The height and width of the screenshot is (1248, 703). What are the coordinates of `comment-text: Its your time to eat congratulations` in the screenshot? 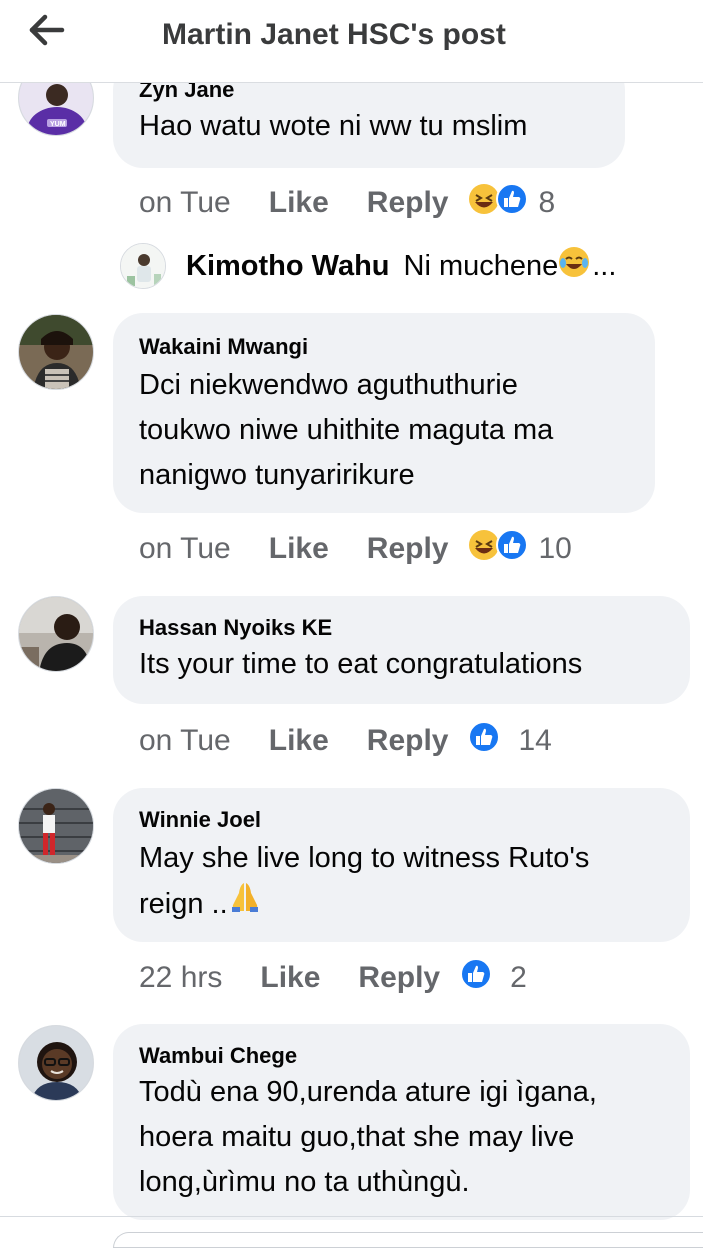 It's located at (361, 664).